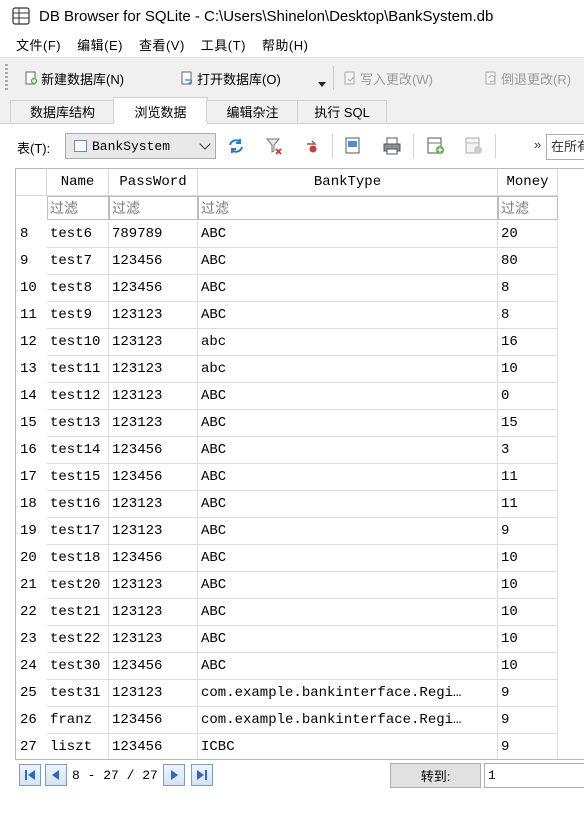 This screenshot has height=817, width=584. Describe the element at coordinates (6, 77) in the screenshot. I see `toolbar-grip` at that location.